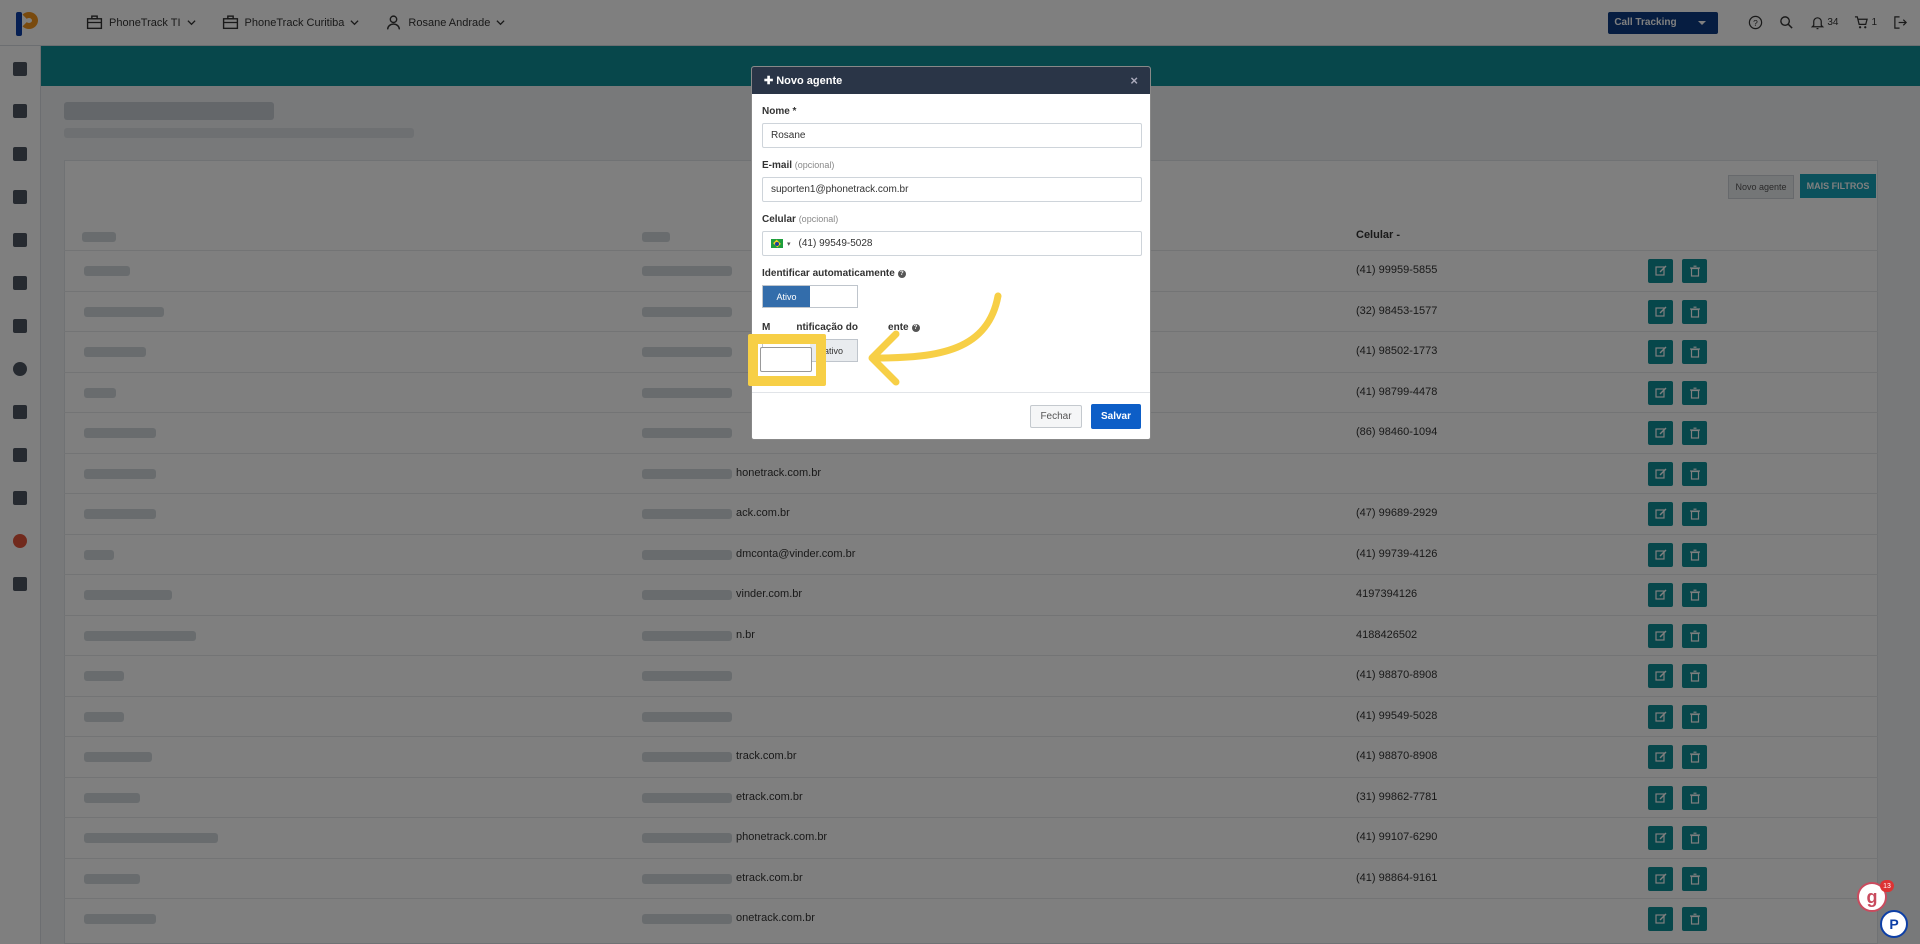 This screenshot has width=1920, height=944. Describe the element at coordinates (1887, 886) in the screenshot. I see `guide-widget-count: 13` at that location.